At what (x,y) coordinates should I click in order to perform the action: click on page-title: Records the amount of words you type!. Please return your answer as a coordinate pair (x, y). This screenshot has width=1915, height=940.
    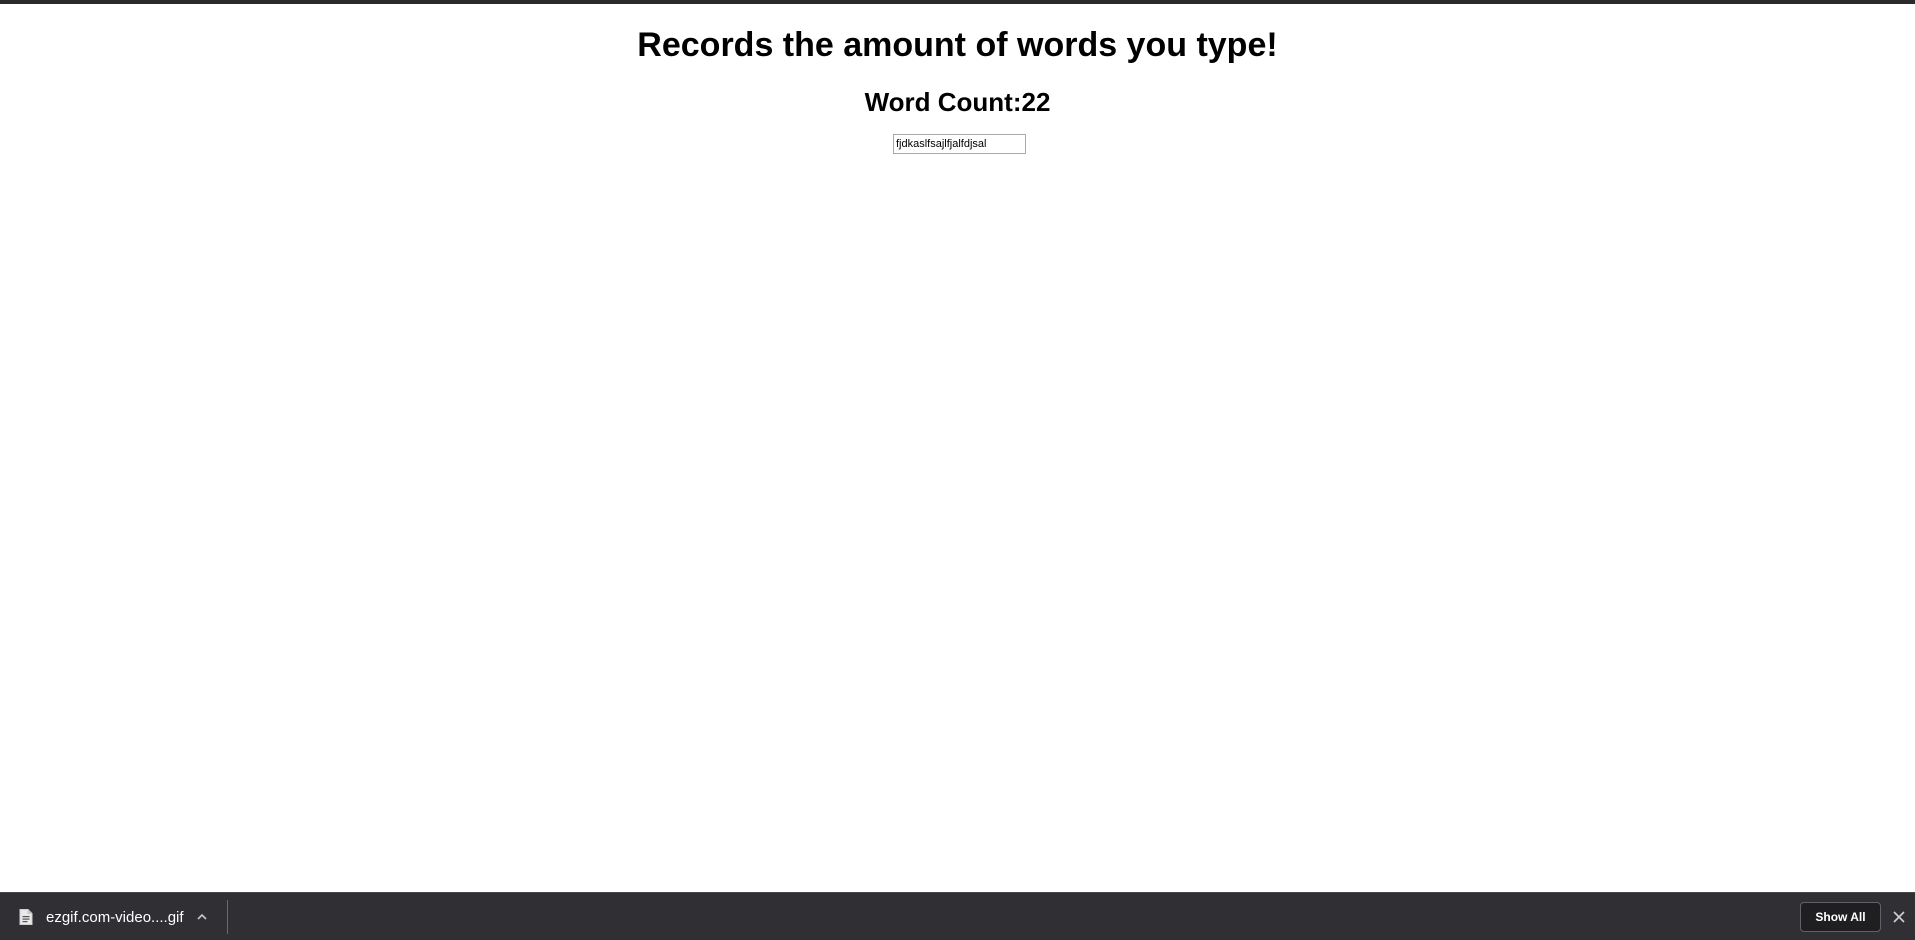
    Looking at the image, I should click on (957, 45).